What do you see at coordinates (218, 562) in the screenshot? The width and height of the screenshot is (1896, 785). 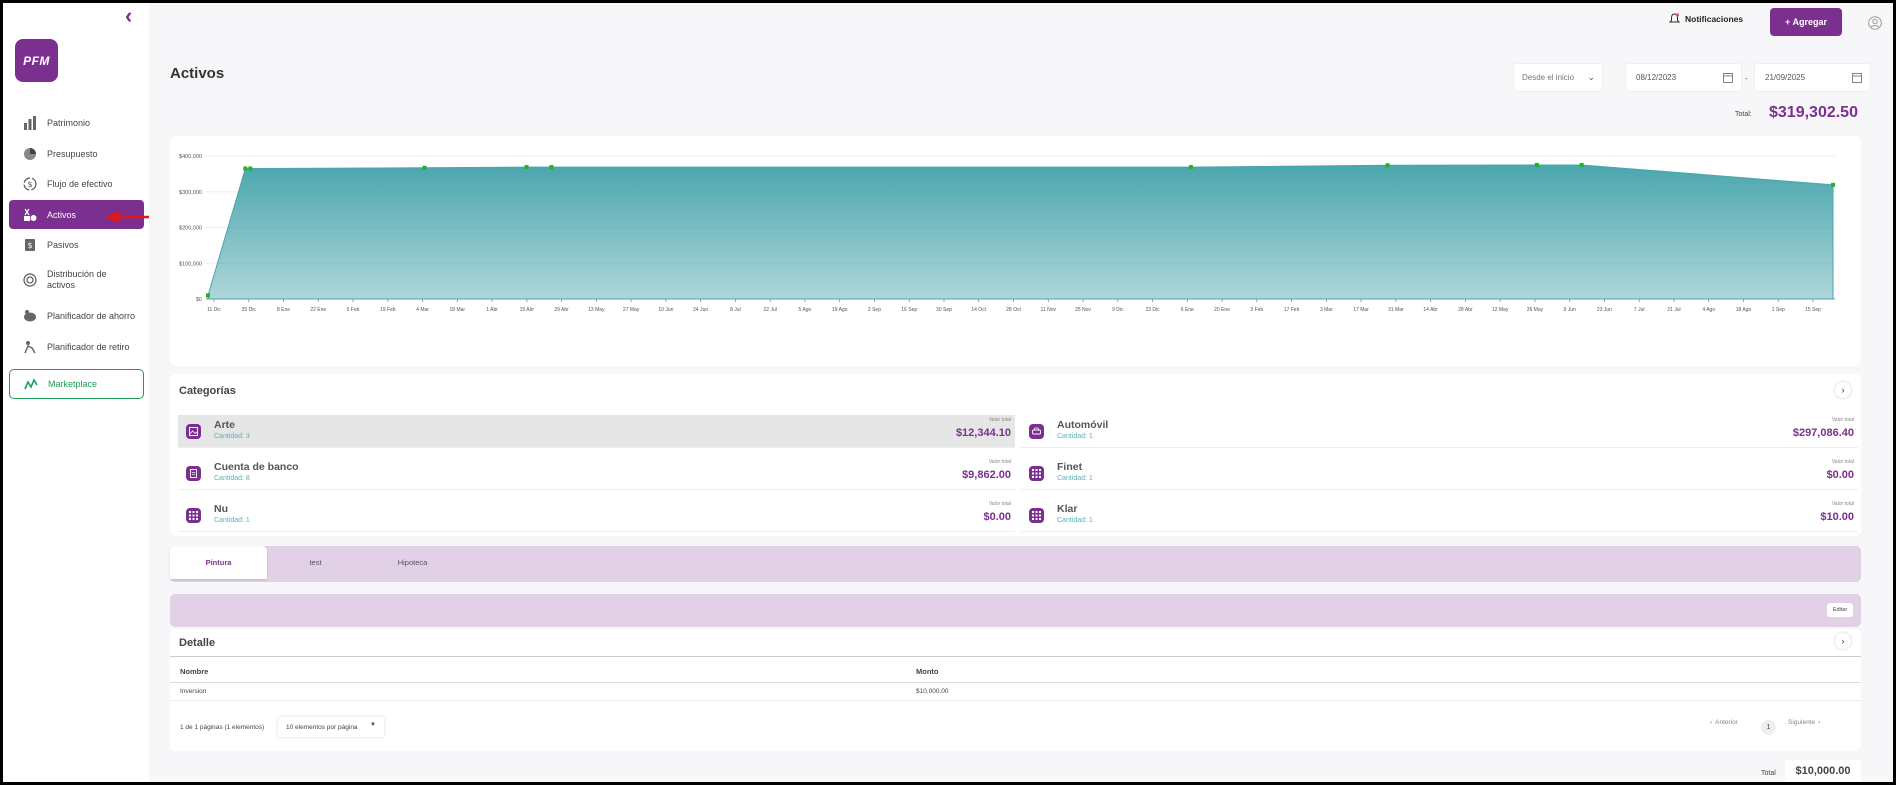 I see `tab-pintura: Pintura` at bounding box center [218, 562].